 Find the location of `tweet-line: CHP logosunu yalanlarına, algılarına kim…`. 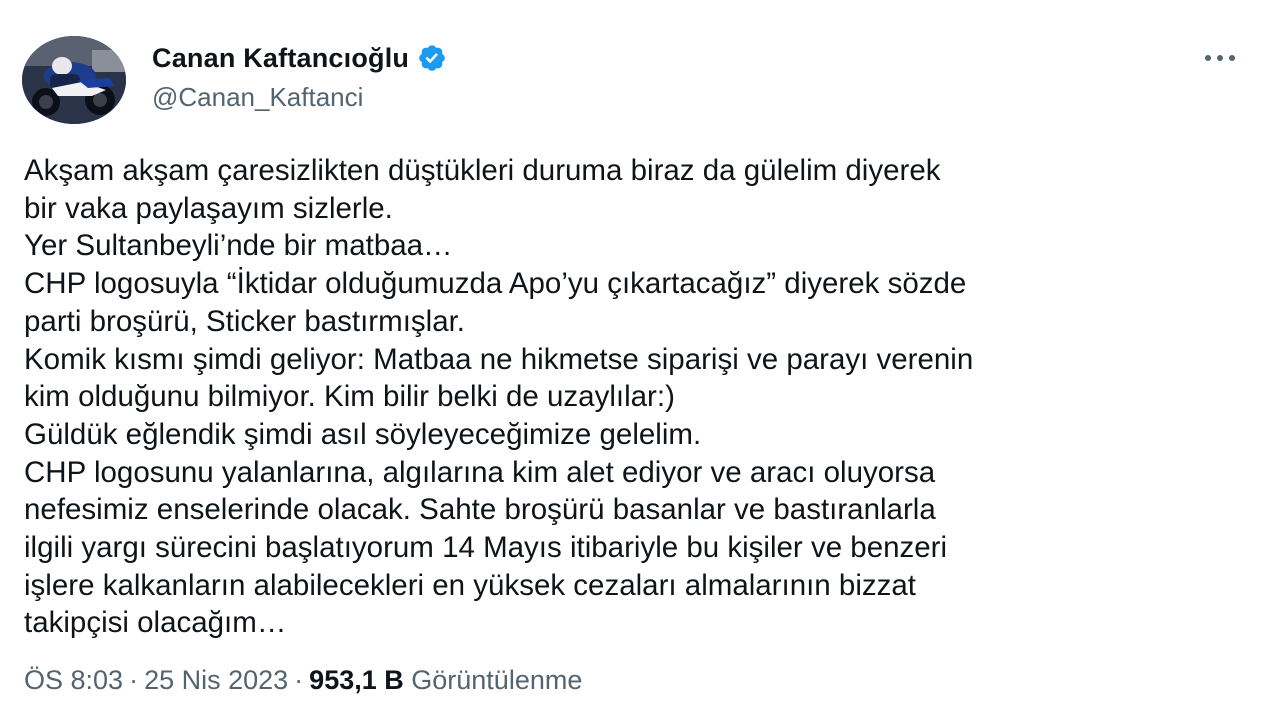

tweet-line: CHP logosunu yalanlarına, algılarına kim… is located at coordinates (480, 472).